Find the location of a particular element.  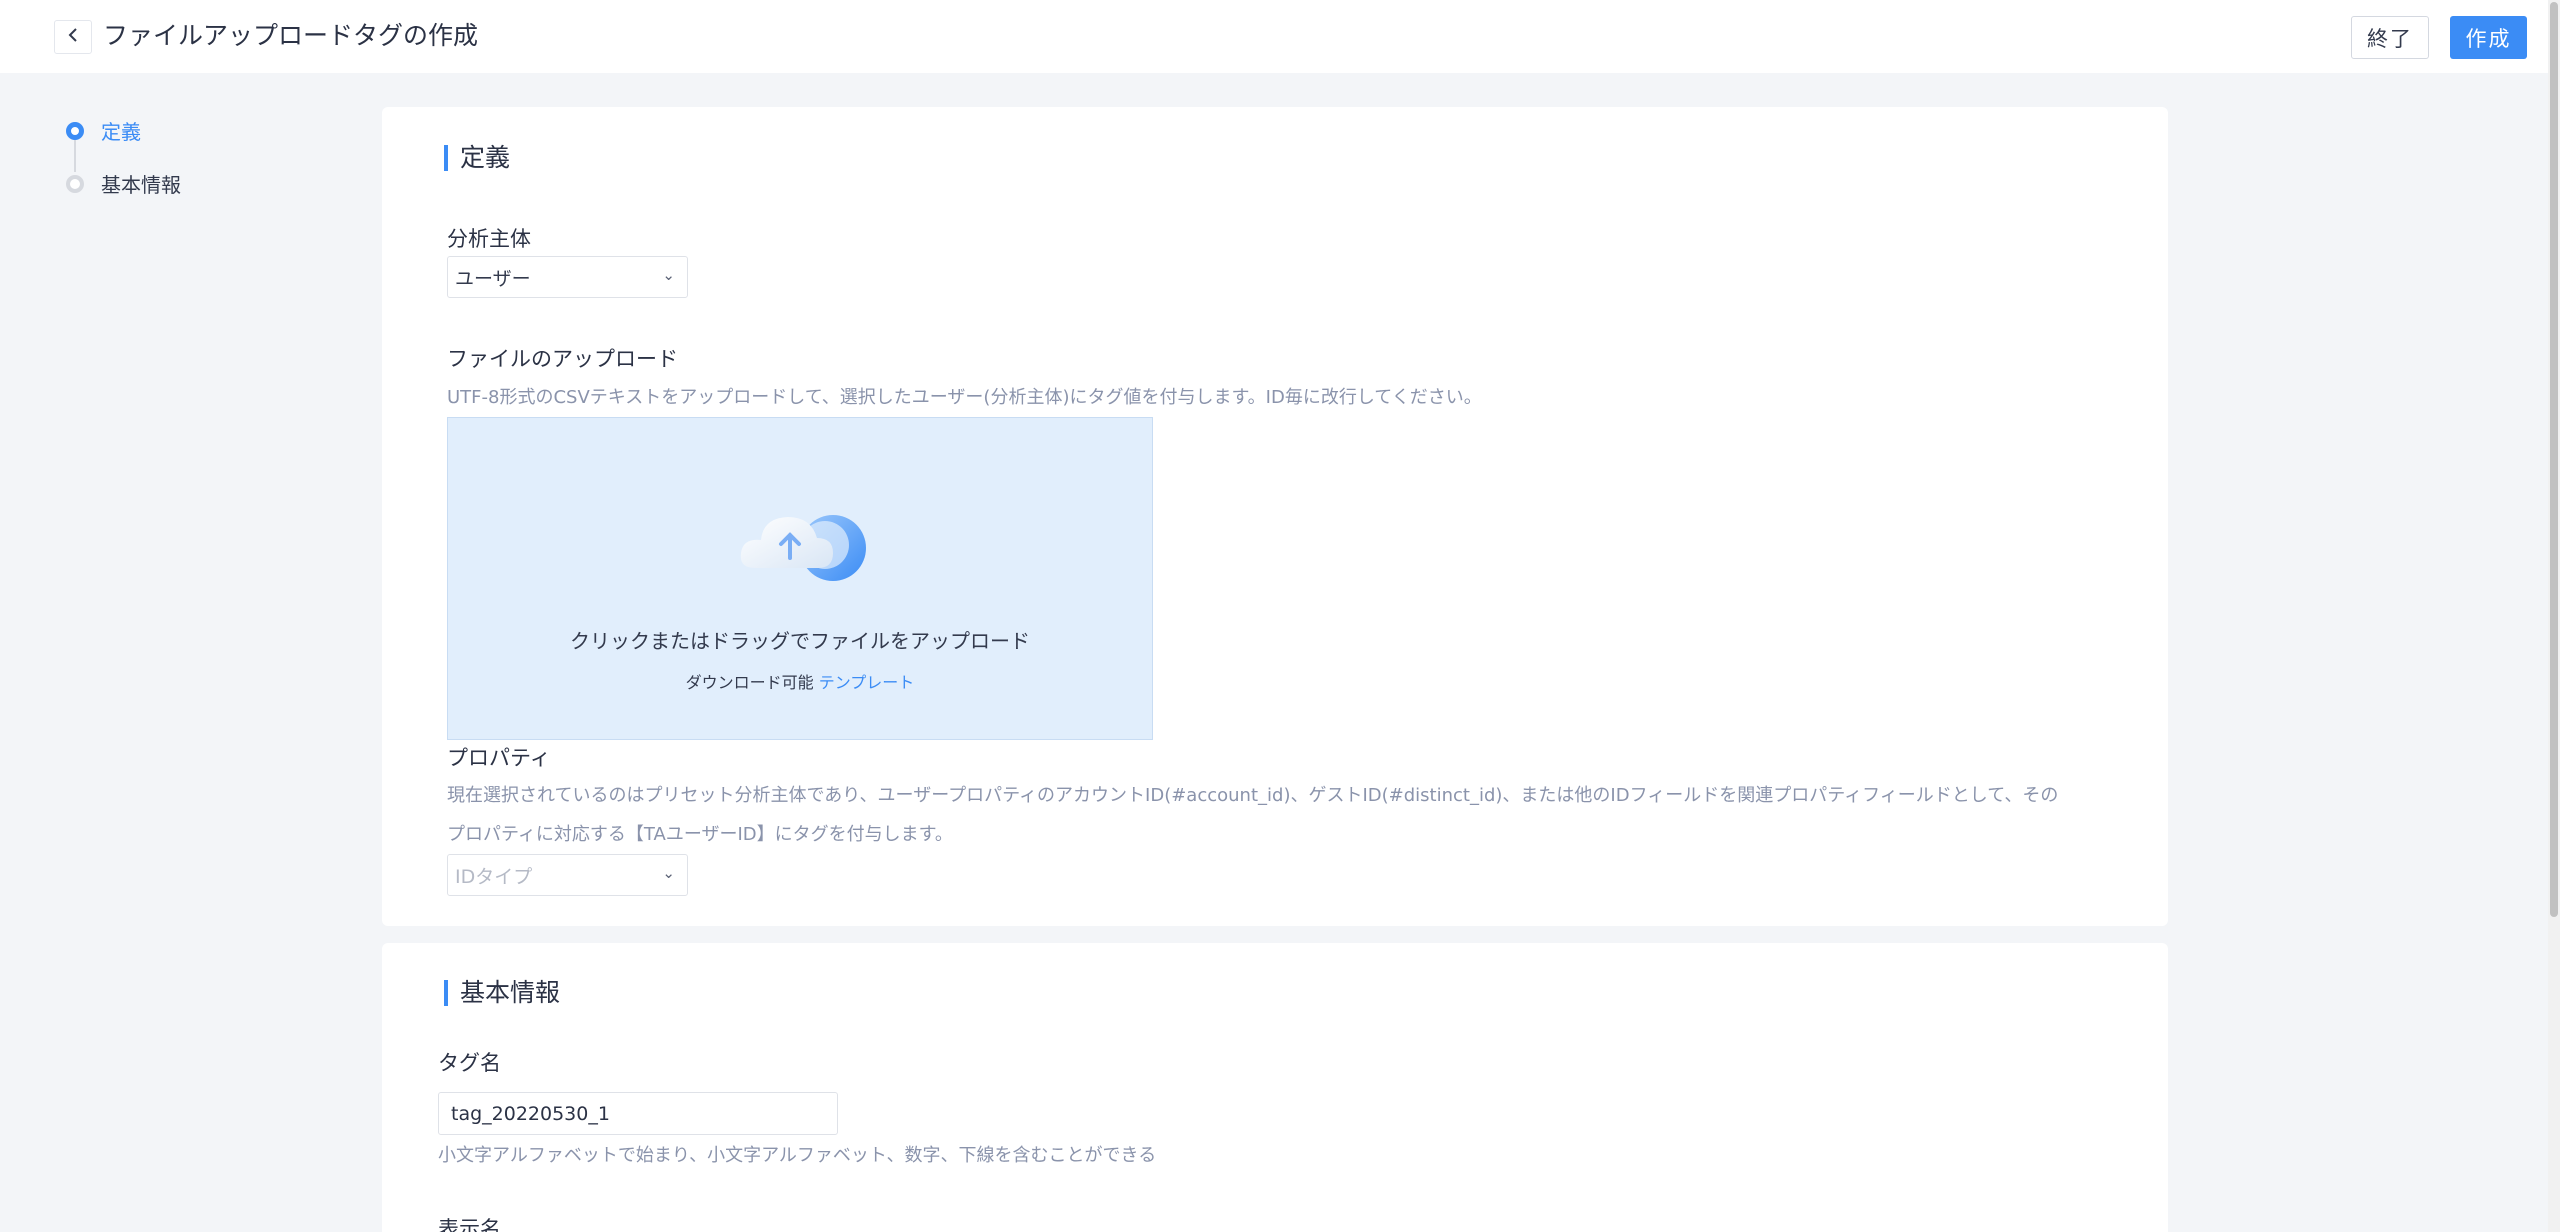

upload-download-text: ダウンロード可能 is located at coordinates (749, 682).